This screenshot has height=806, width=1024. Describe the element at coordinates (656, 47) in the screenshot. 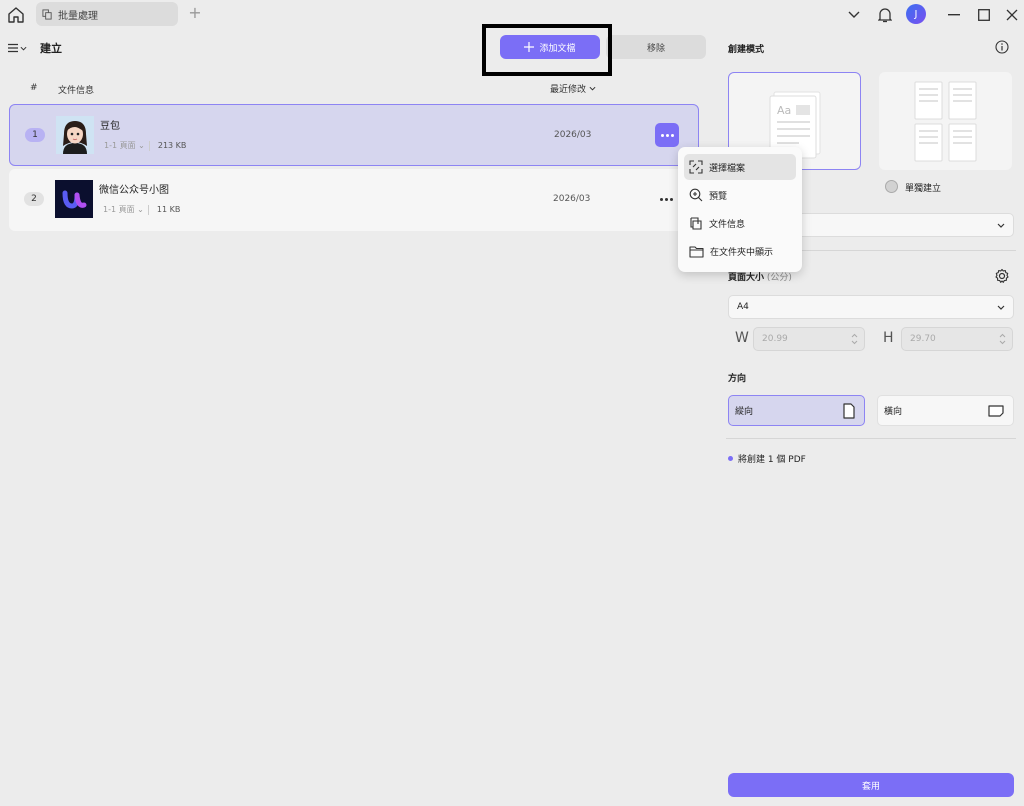

I see `remove-button: 移除` at that location.